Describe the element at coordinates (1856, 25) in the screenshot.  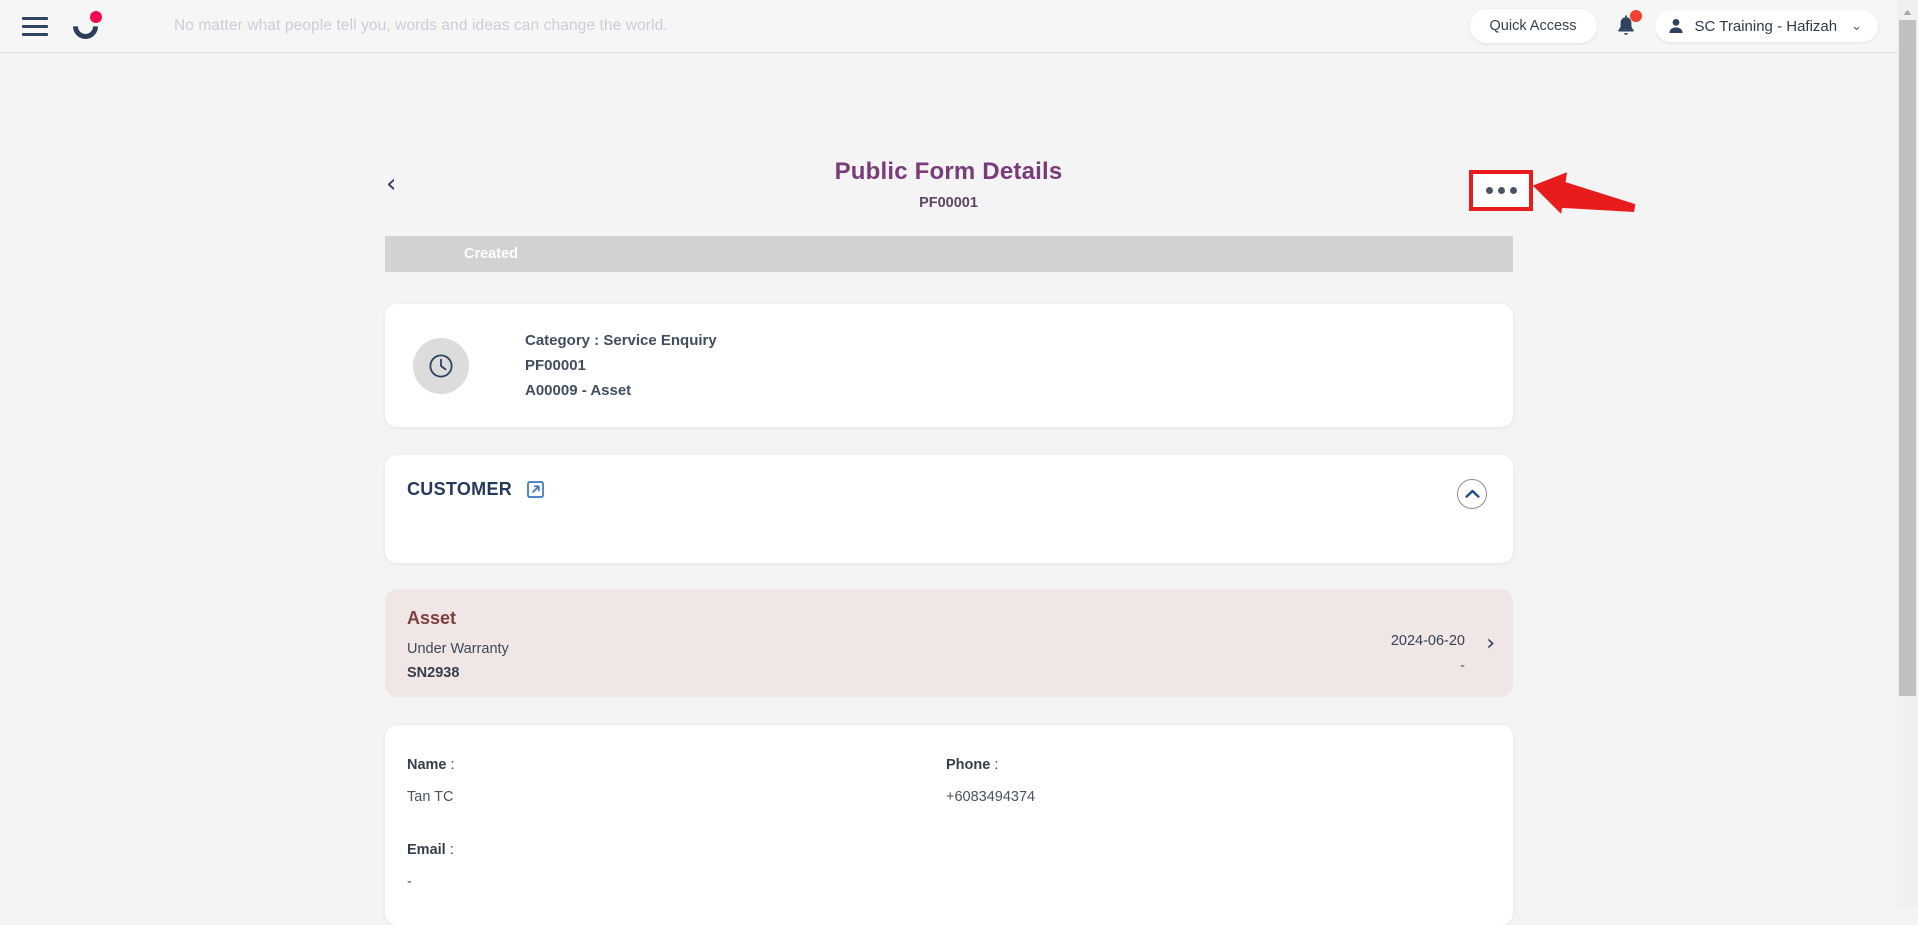
I see `chevron-down-icon: ⌄` at that location.